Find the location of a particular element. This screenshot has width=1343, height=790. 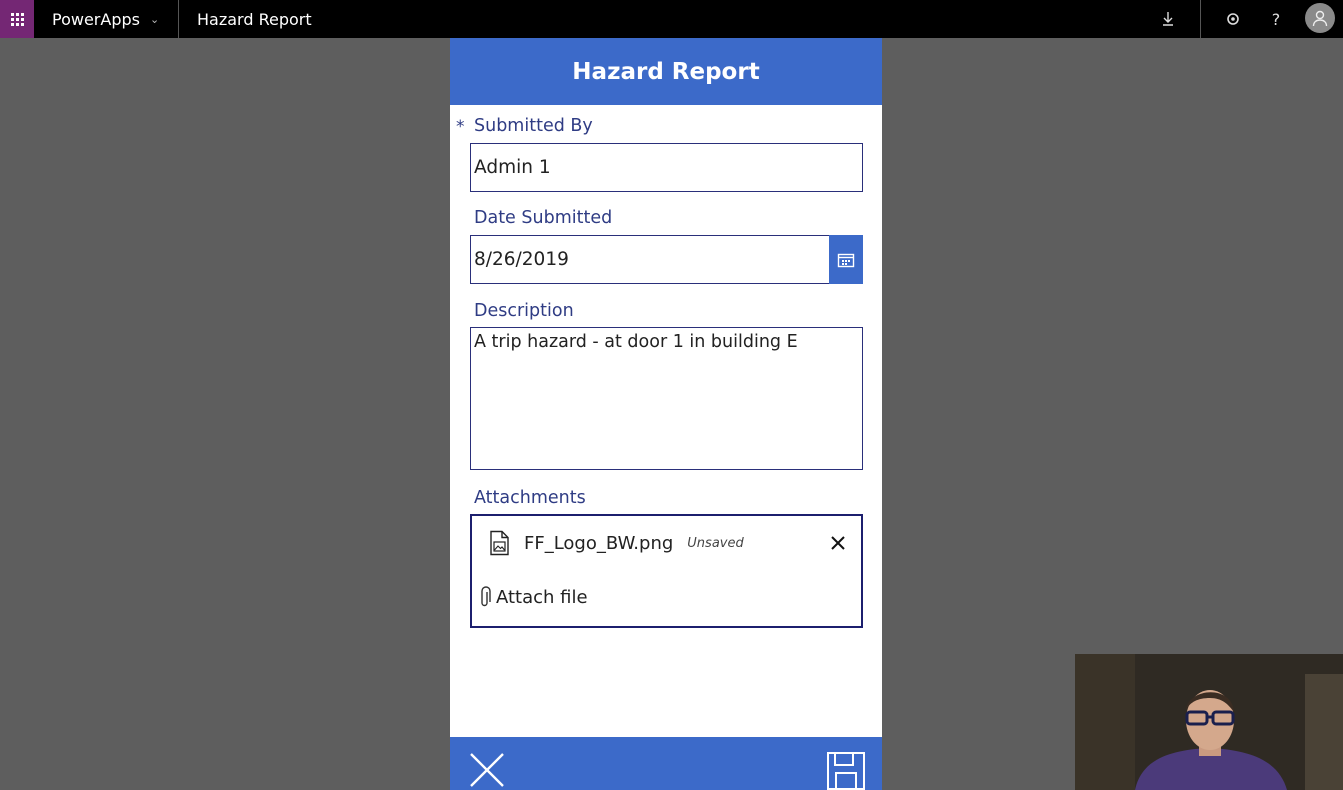

attachment-filename: FF_Logo_BW.png is located at coordinates (599, 543).